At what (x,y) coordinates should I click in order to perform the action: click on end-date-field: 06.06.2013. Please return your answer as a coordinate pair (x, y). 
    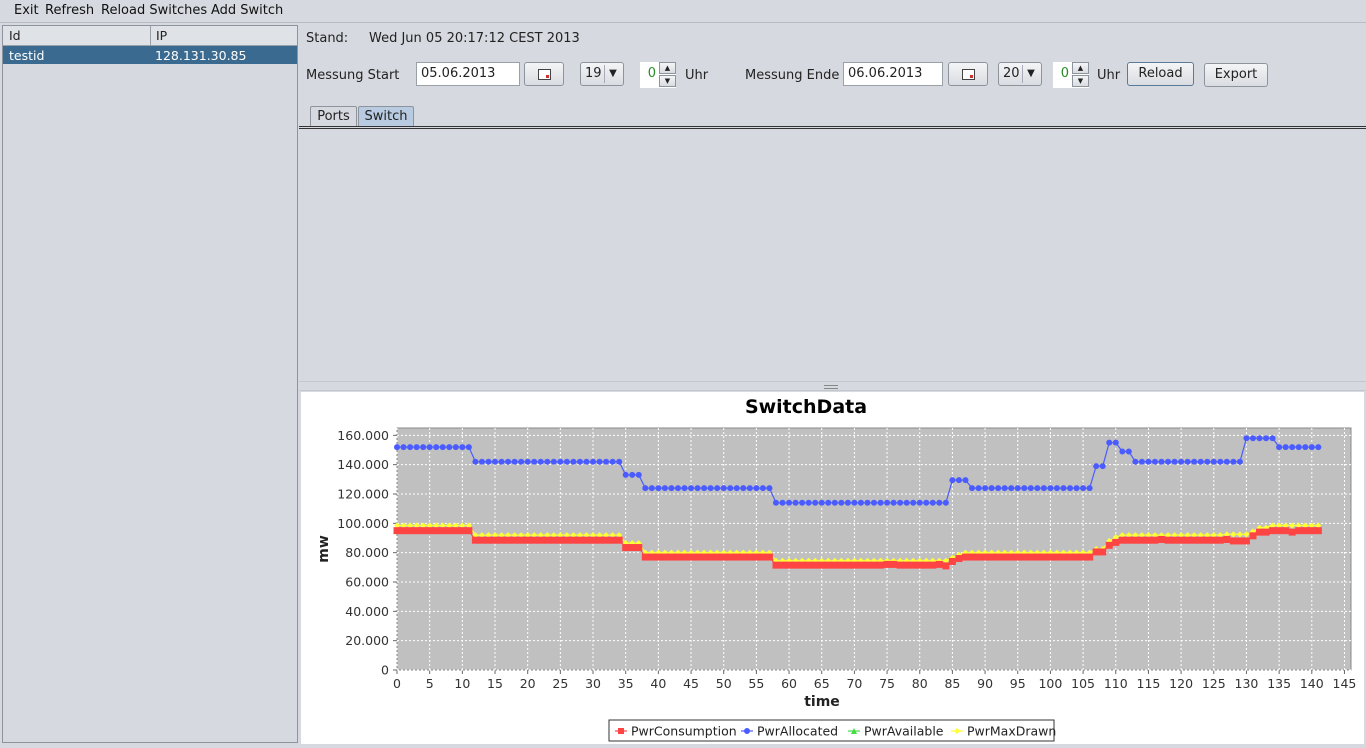
    Looking at the image, I should click on (893, 74).